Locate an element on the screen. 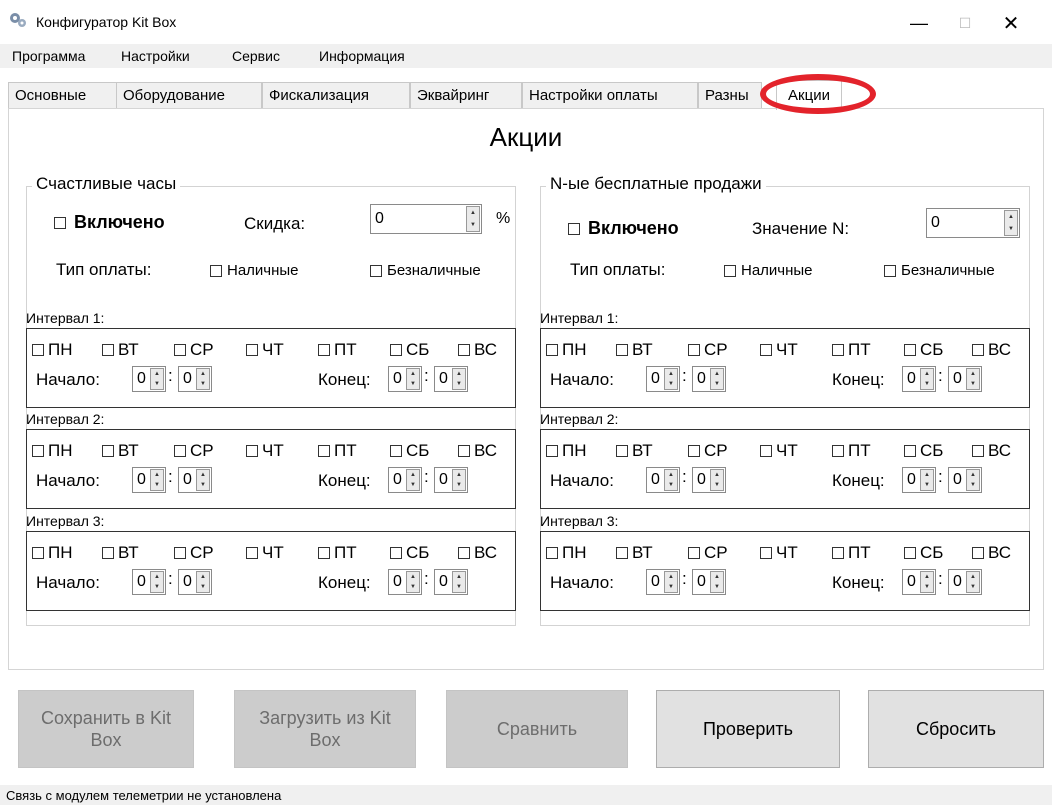 The image size is (1052, 805). tab-4: Эквайринг is located at coordinates (466, 95).